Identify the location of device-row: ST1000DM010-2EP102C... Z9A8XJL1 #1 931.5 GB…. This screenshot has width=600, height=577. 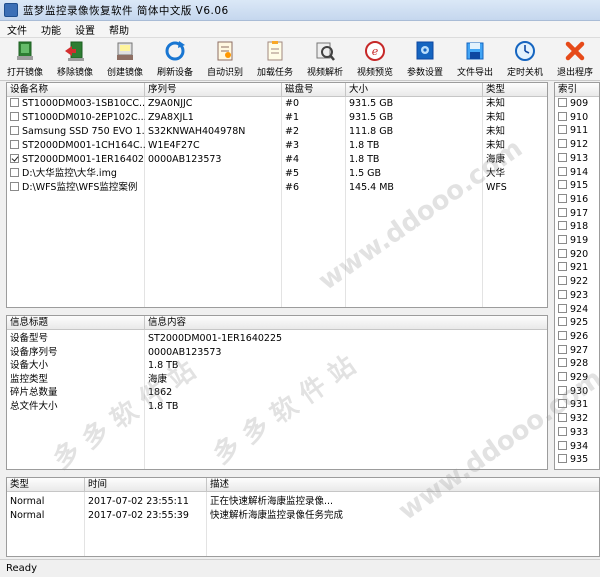
(277, 118).